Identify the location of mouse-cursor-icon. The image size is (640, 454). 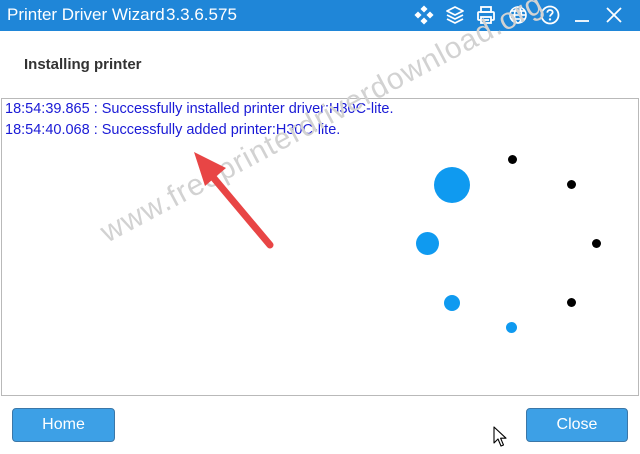
(500, 436).